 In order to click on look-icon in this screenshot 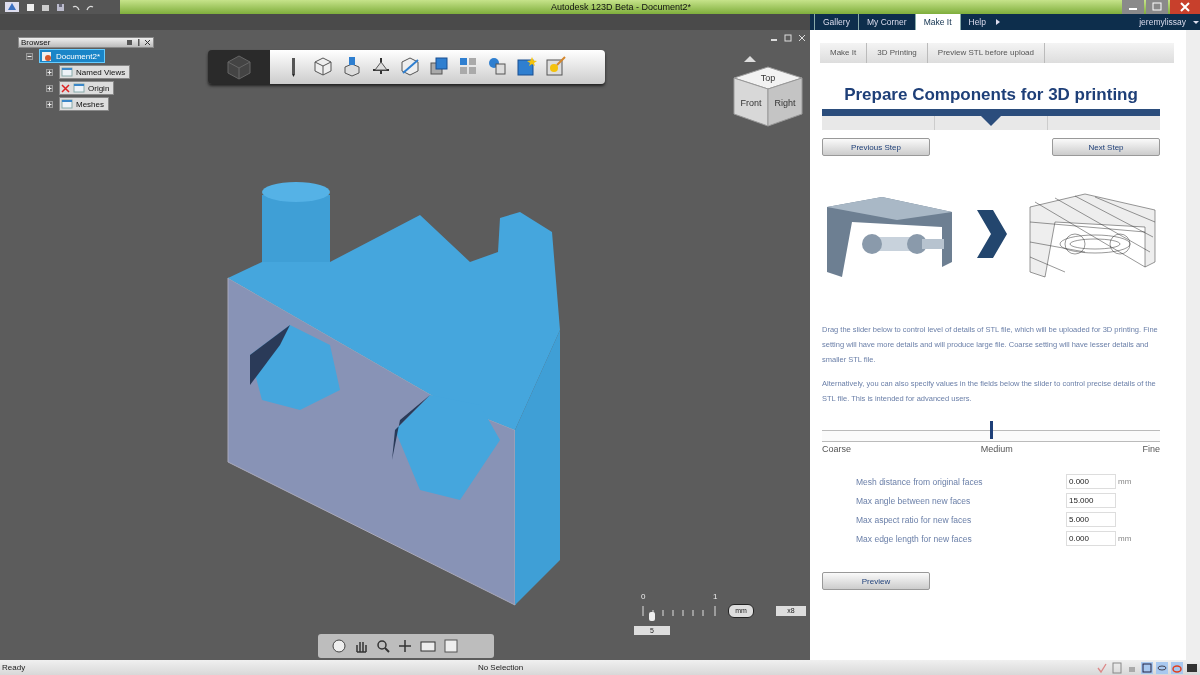, I will do `click(405, 646)`.